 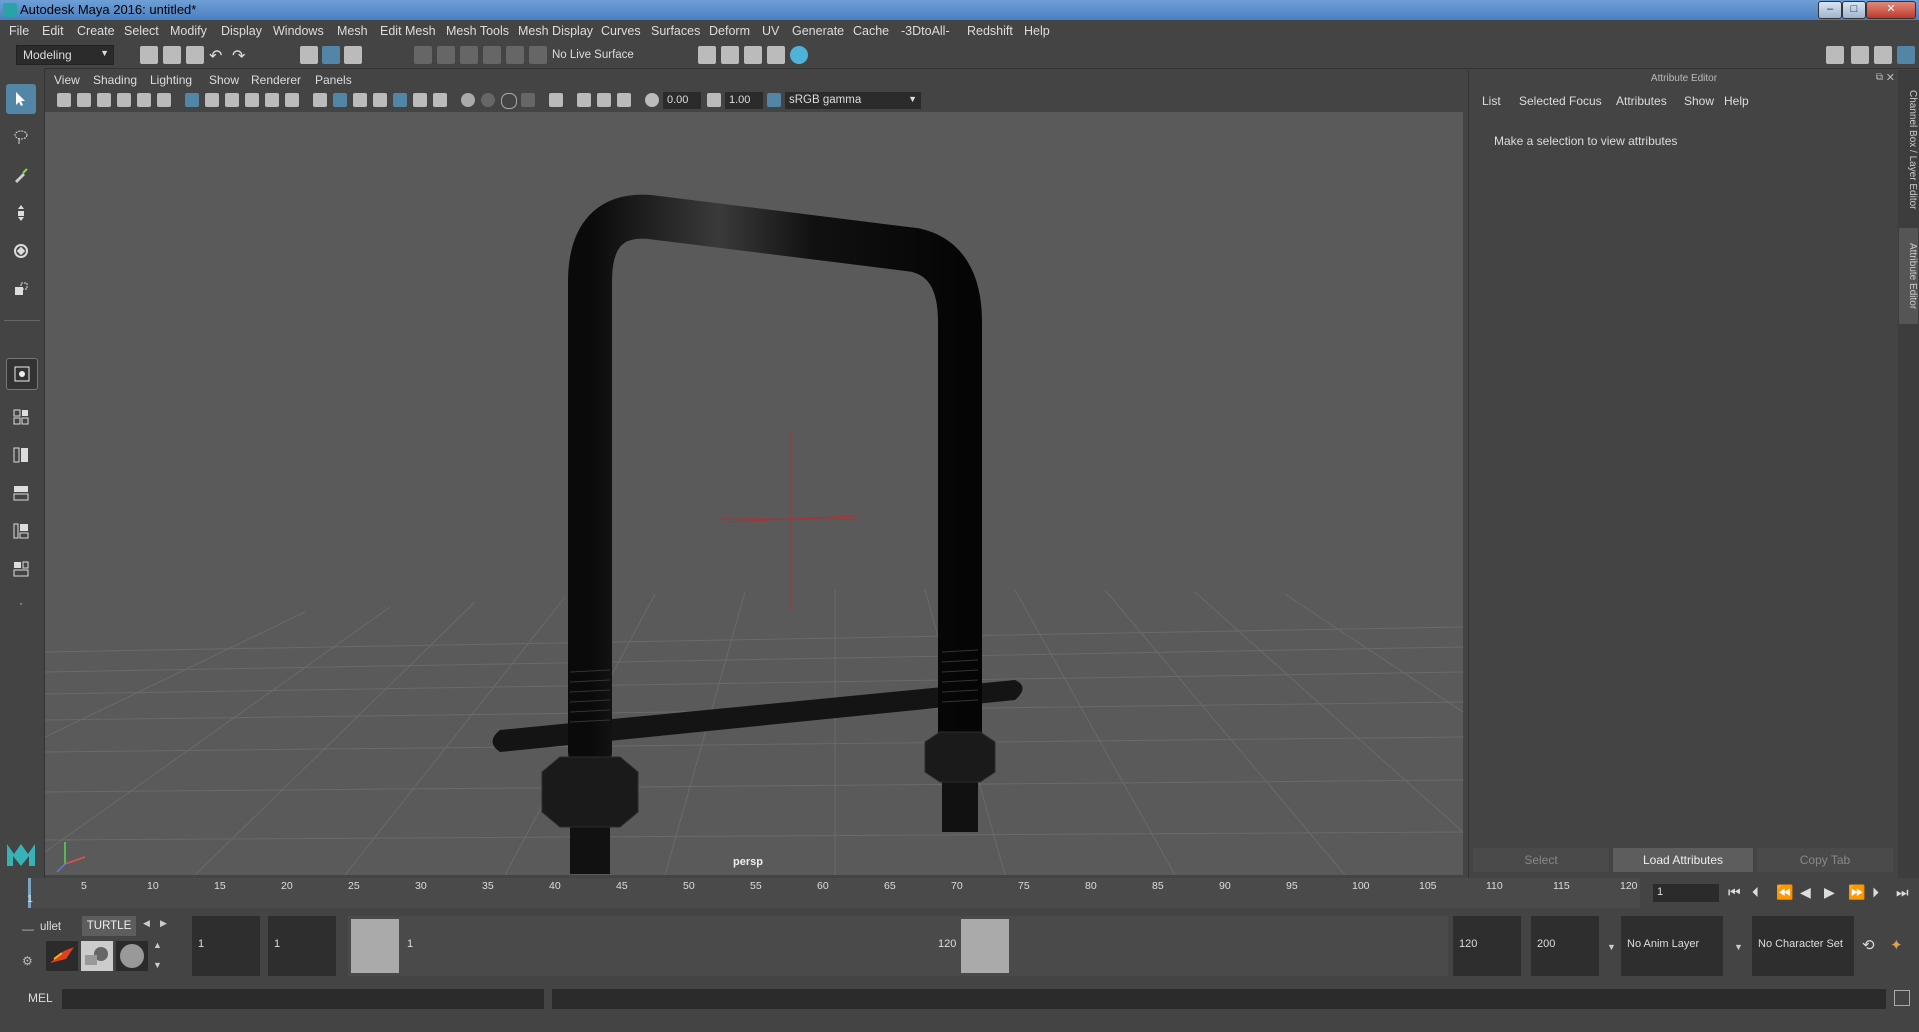 I want to click on move-tool-button, so click(x=21, y=213).